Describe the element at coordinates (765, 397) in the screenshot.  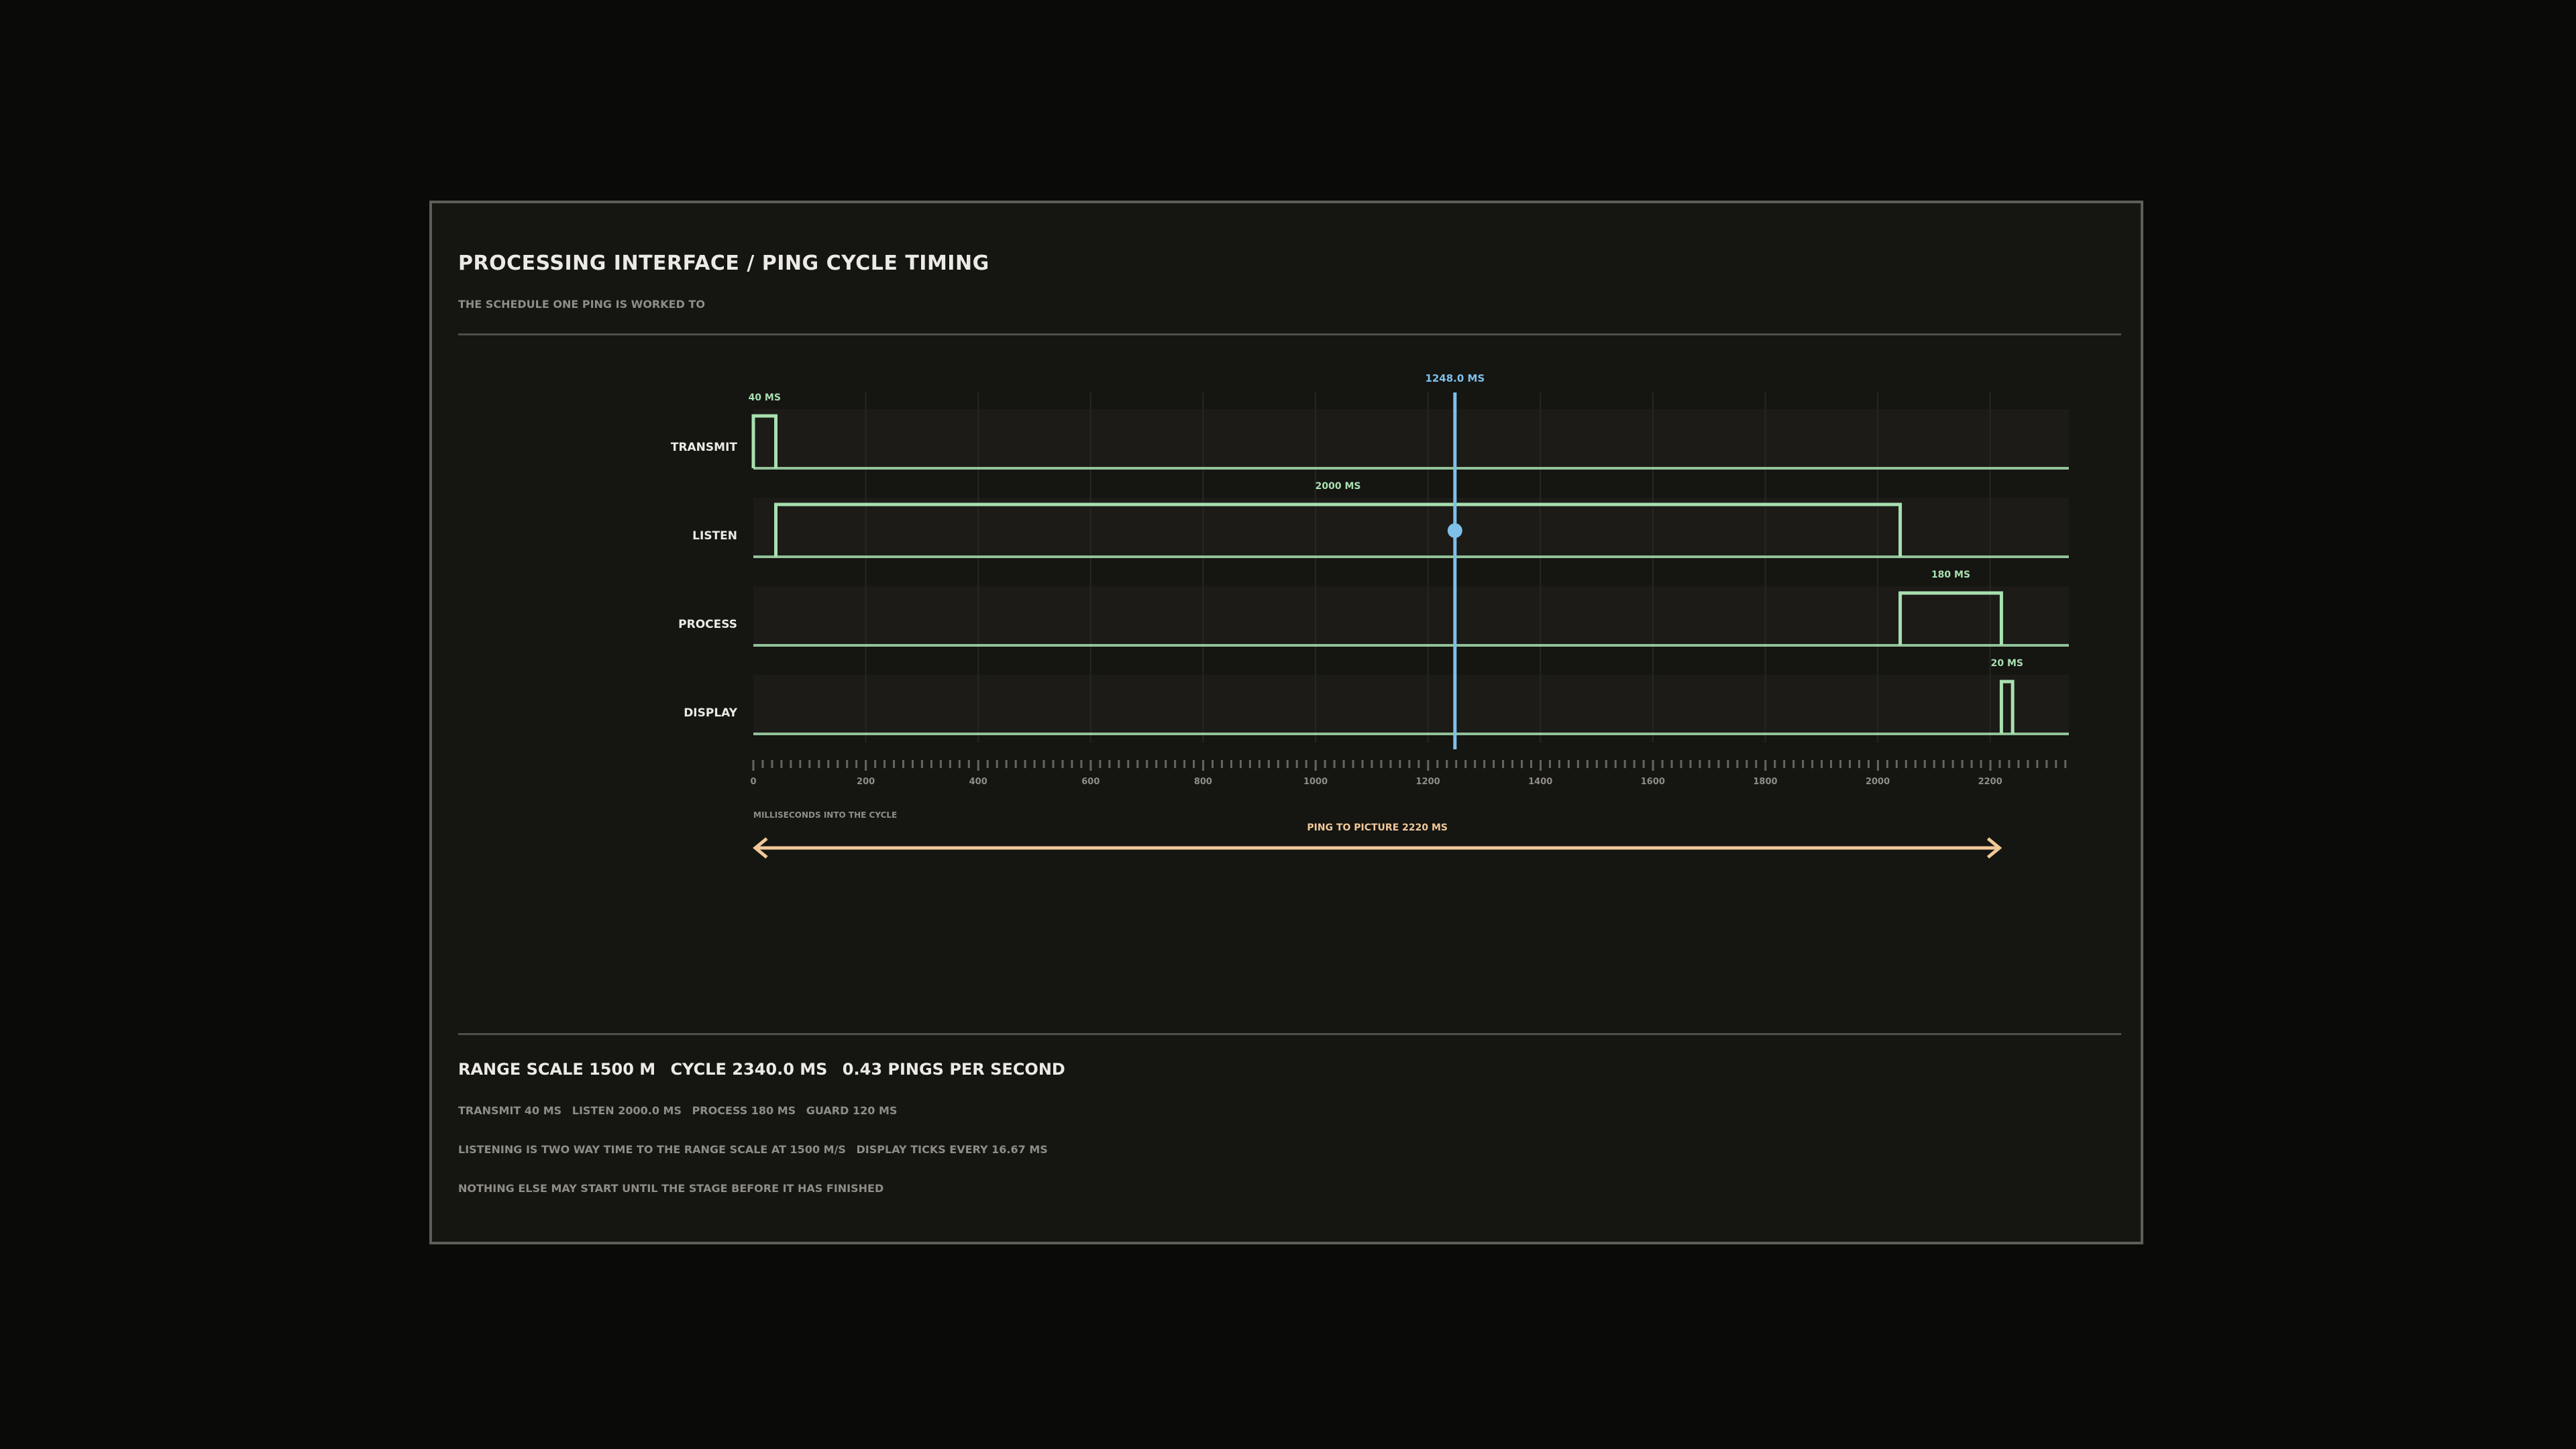
I see `pulse-label-transmit: 40 MS` at that location.